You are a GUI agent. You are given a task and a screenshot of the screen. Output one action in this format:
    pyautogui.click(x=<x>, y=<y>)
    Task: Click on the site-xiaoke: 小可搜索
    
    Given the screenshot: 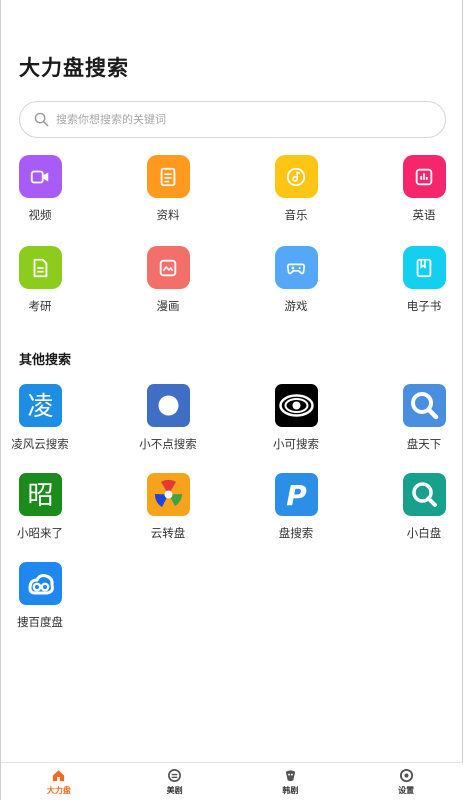 What is the action you would take?
    pyautogui.click(x=296, y=418)
    